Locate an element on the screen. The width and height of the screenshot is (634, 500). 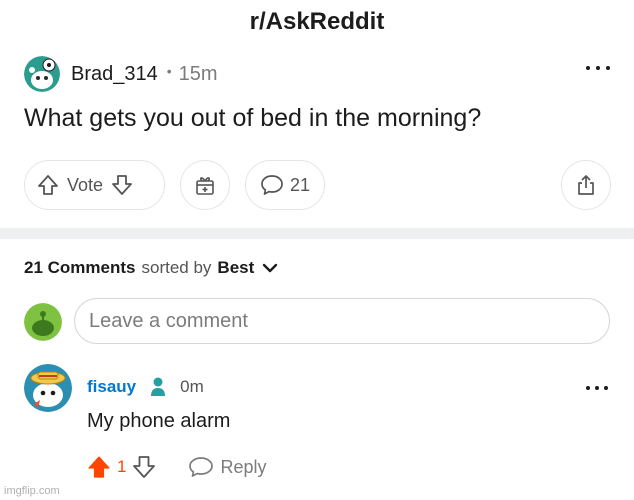
reply-icon is located at coordinates (201, 467).